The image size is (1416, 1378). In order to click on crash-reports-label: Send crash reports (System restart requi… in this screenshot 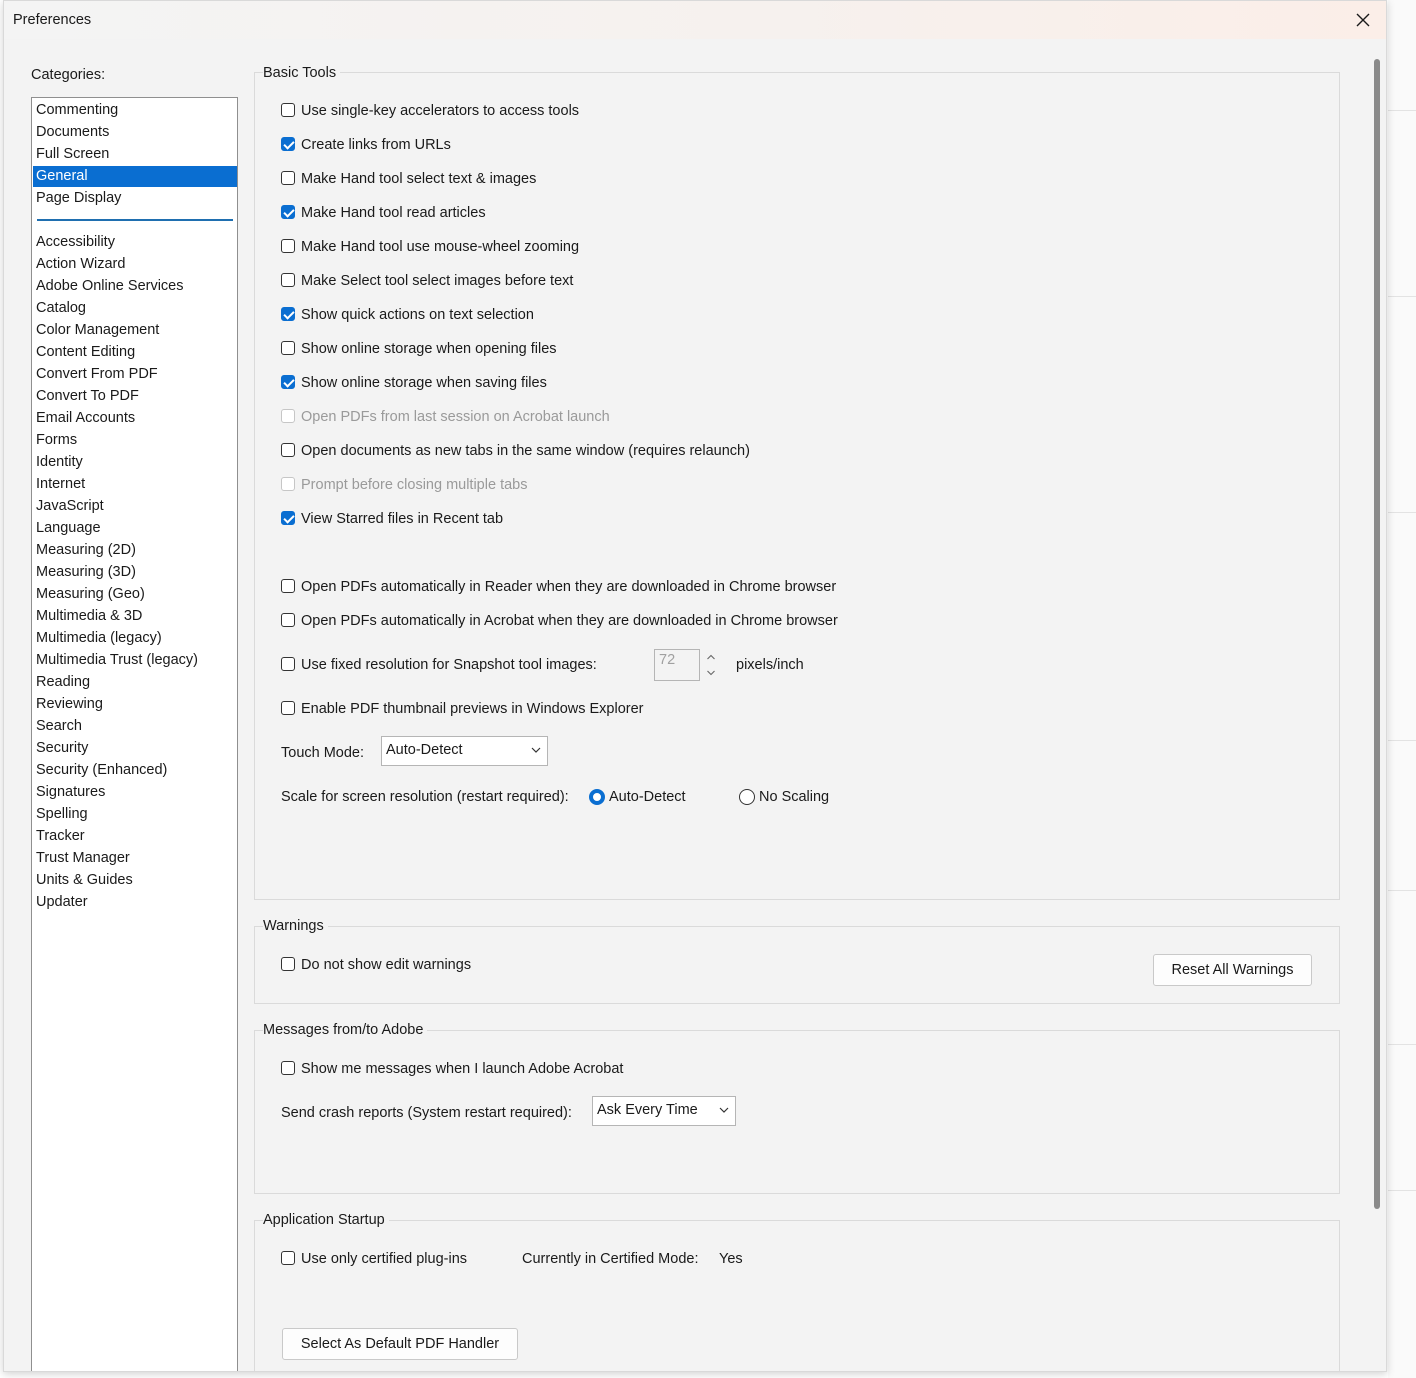, I will do `click(426, 1113)`.